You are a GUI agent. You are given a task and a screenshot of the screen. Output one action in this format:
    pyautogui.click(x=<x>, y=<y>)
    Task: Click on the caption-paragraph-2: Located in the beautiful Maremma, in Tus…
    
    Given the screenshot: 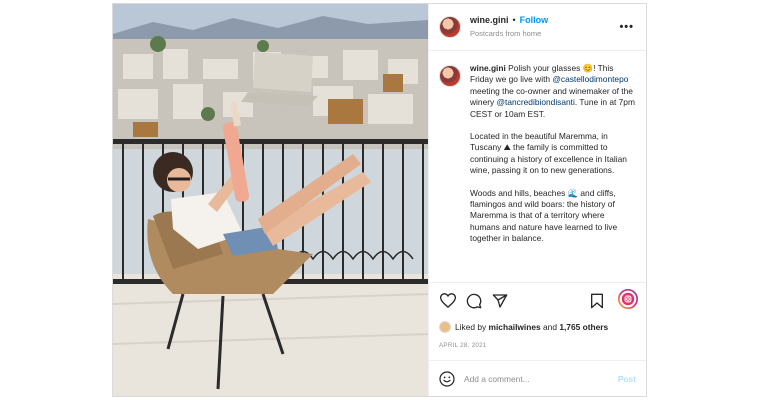 What is the action you would take?
    pyautogui.click(x=553, y=154)
    